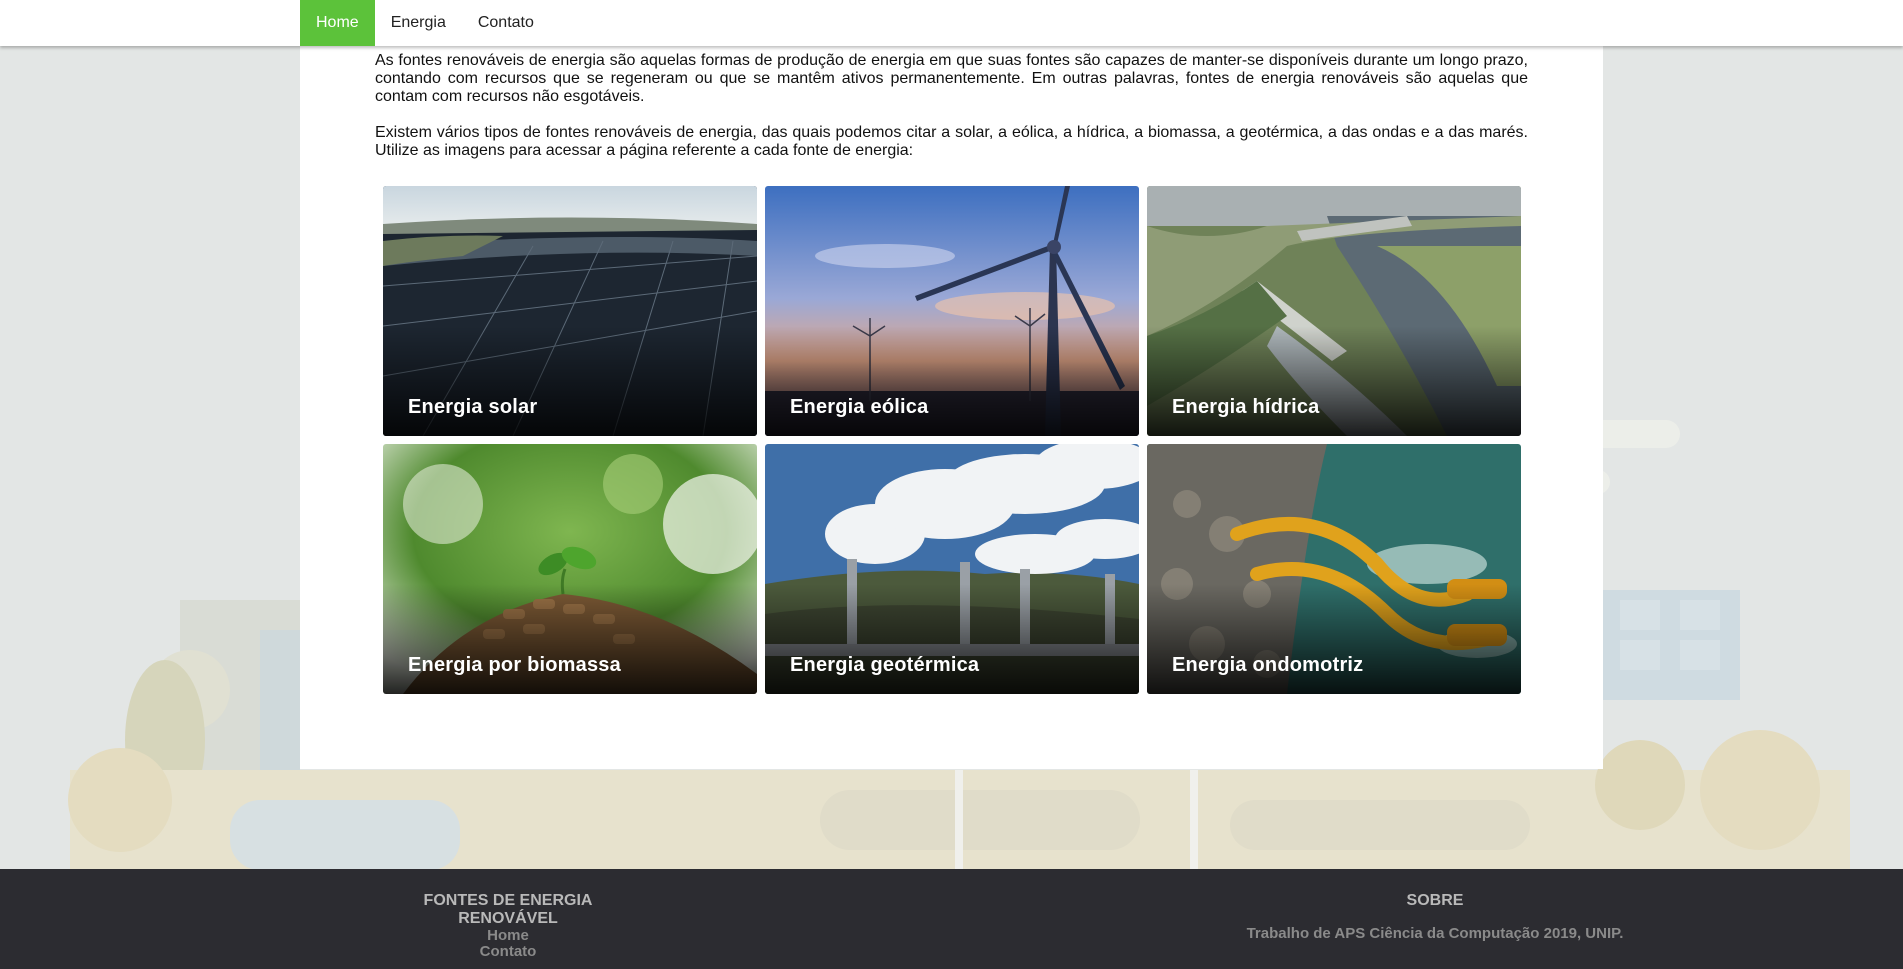  Describe the element at coordinates (1334, 569) in the screenshot. I see `tile-energia-ondomotriz: Energia ondomotriz` at that location.